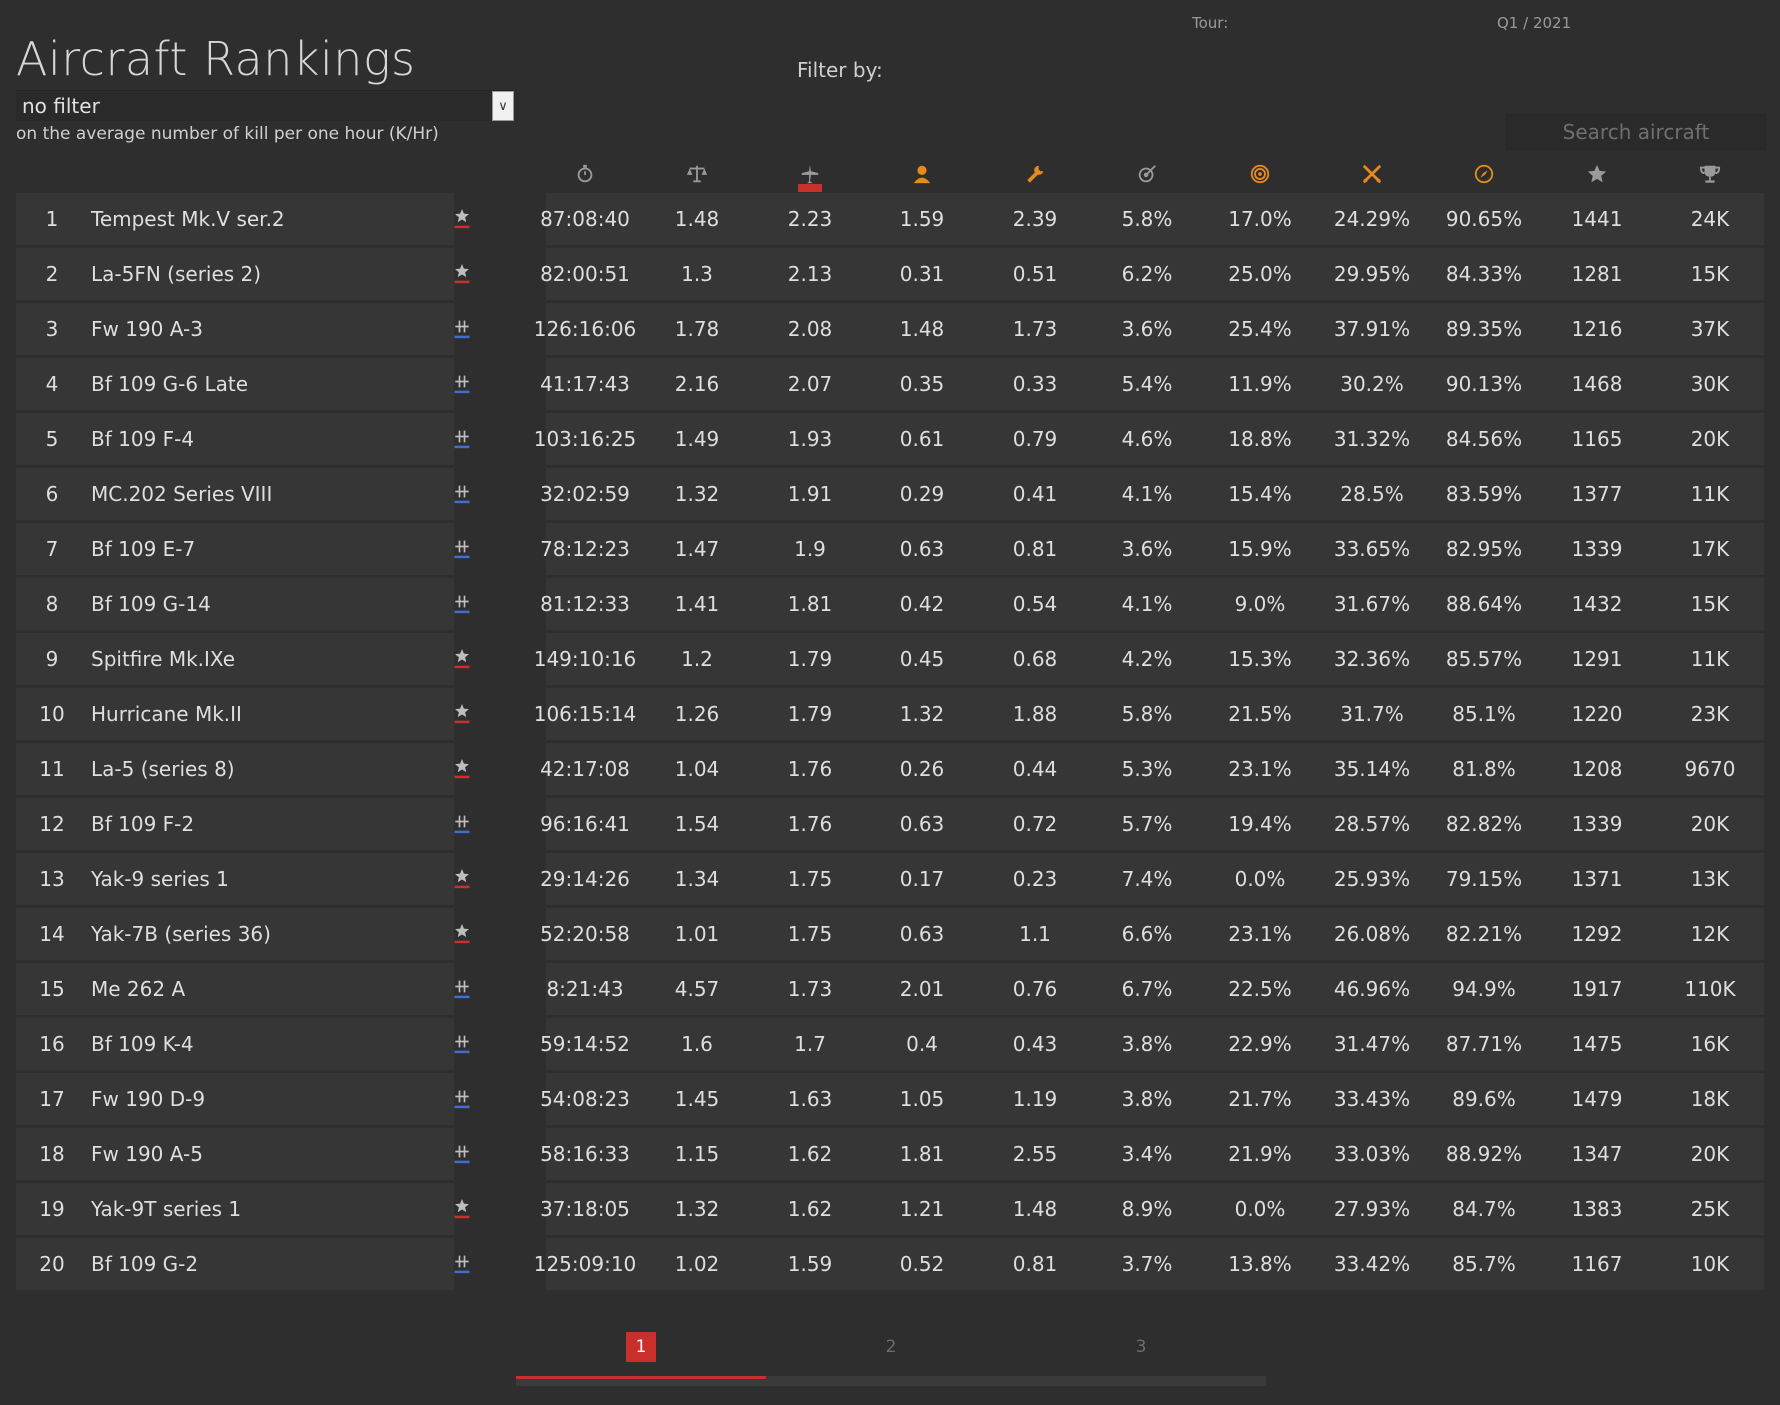 The image size is (1780, 1405). What do you see at coordinates (1372, 989) in the screenshot?
I see `stat-cell: 46.96%` at bounding box center [1372, 989].